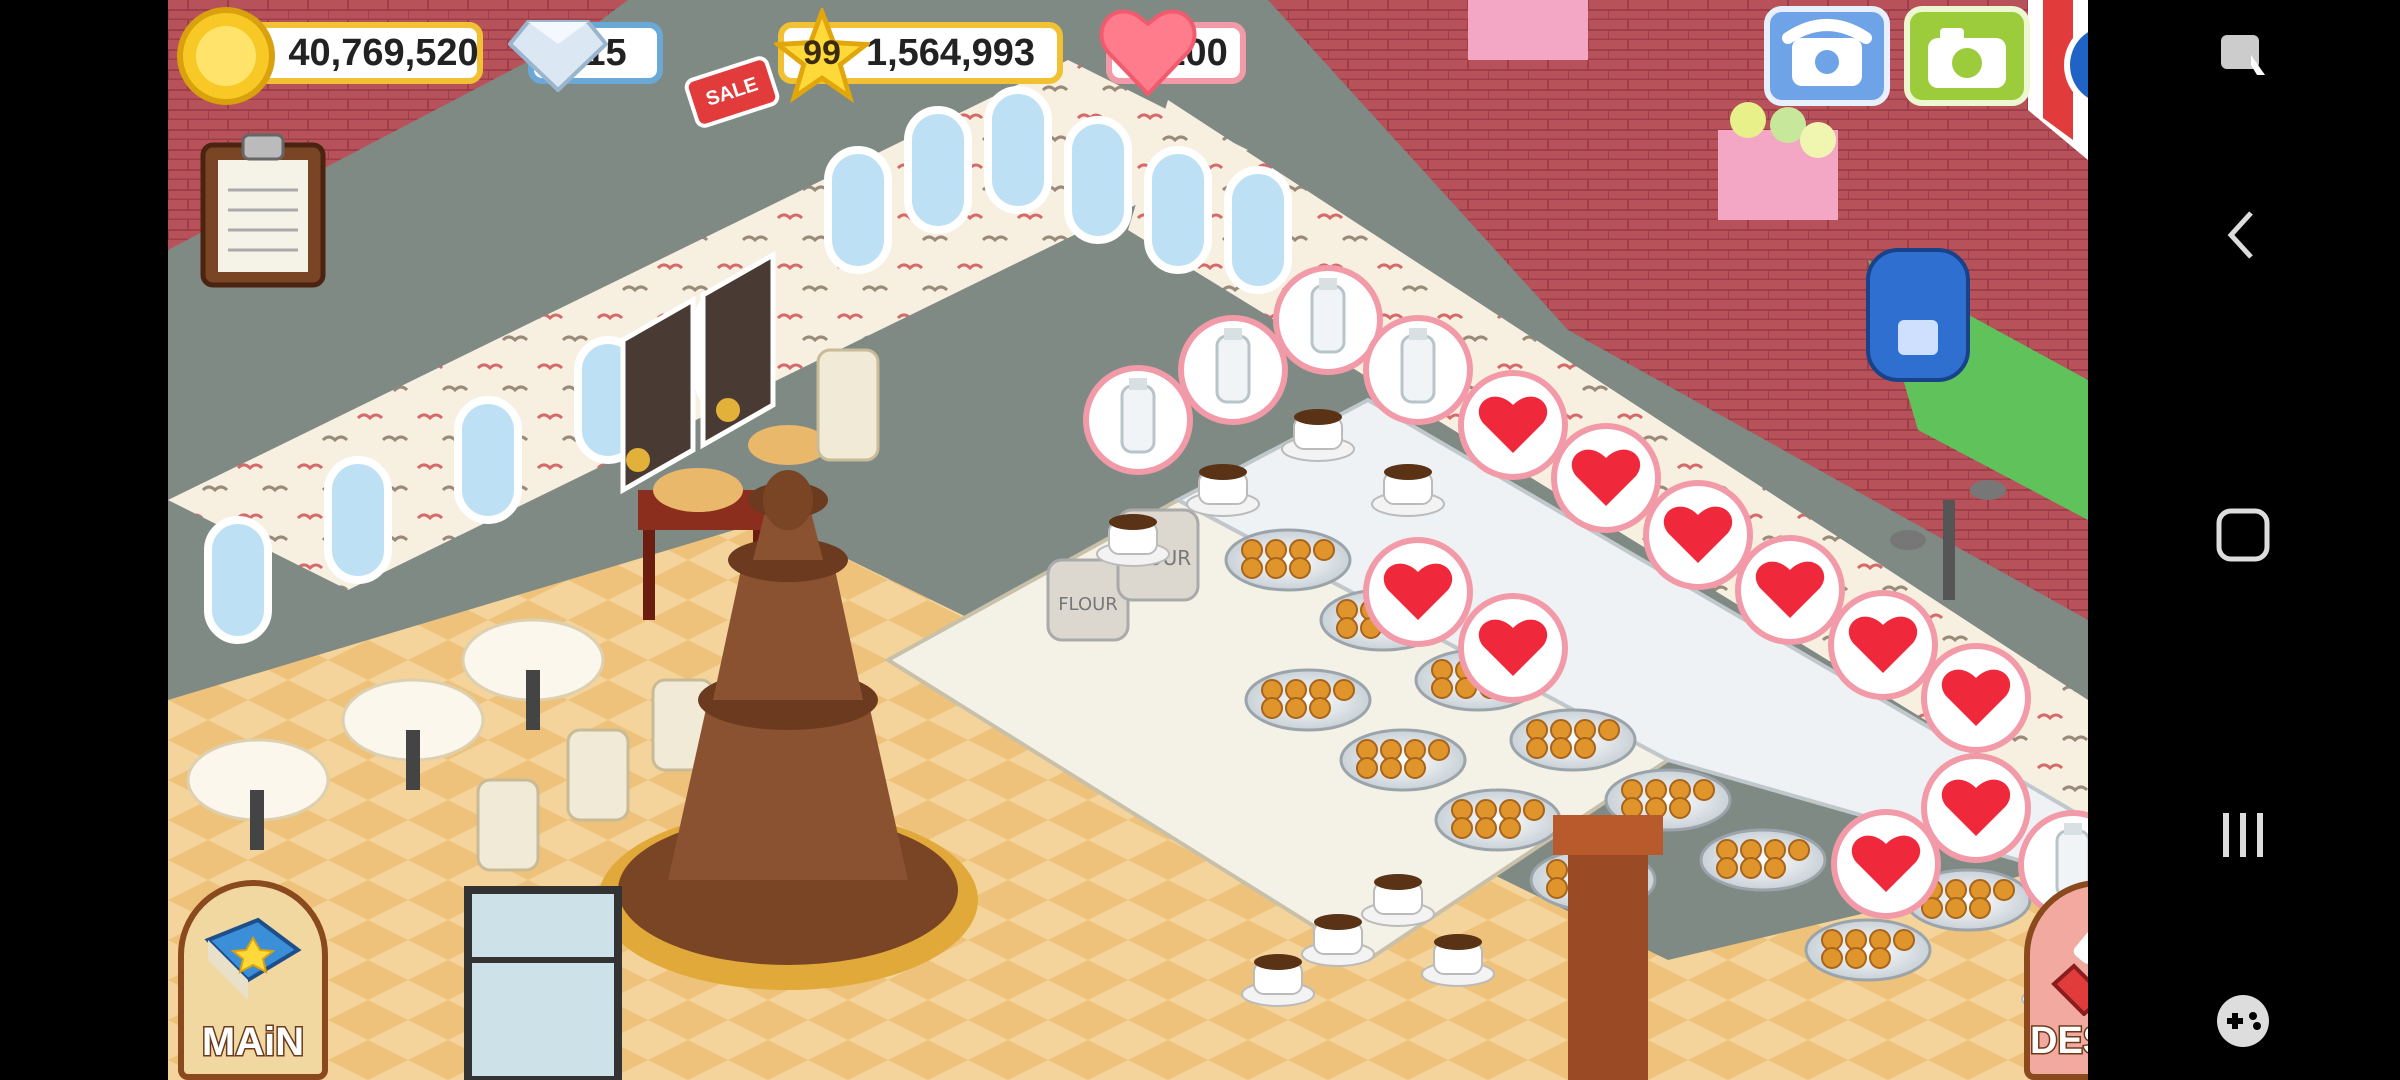 This screenshot has width=2400, height=1080. I want to click on game-controller-icon, so click(2243, 1021).